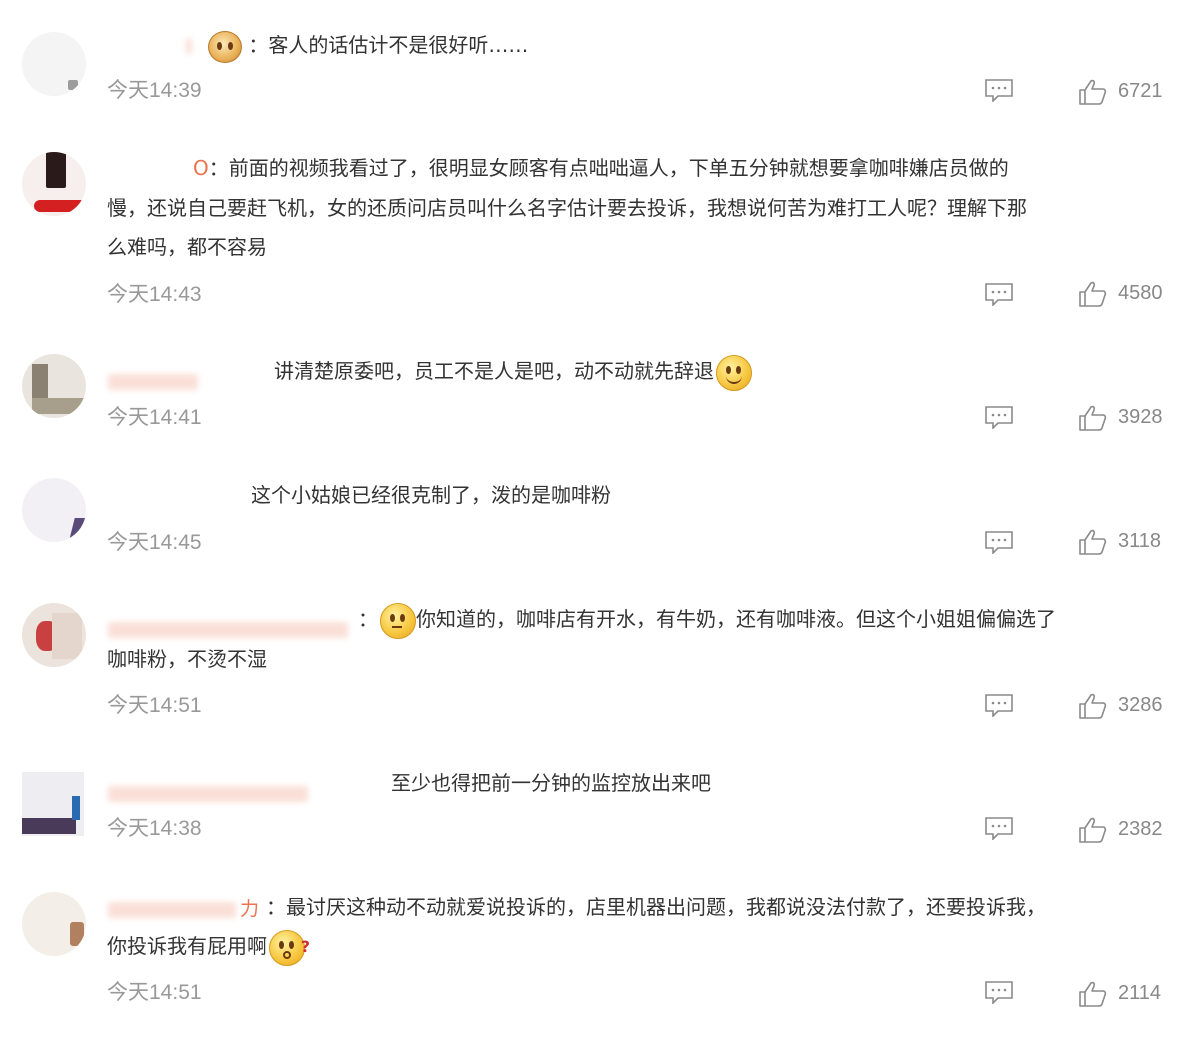  I want to click on like-button: 3286, so click(1133, 707).